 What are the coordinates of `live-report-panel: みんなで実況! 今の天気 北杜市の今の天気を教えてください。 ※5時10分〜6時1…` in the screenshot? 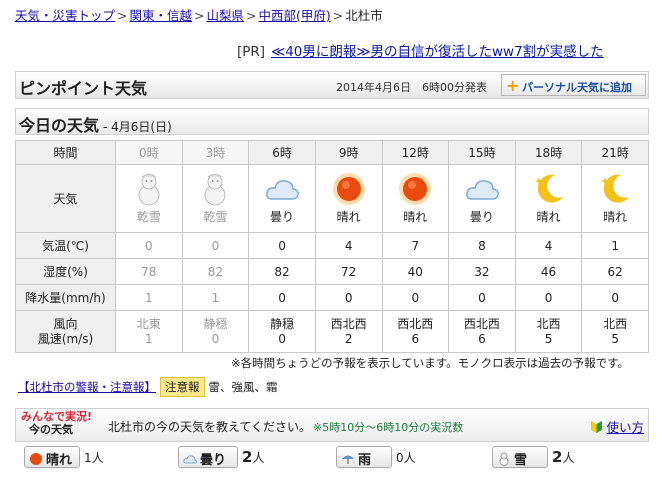 It's located at (332, 425).